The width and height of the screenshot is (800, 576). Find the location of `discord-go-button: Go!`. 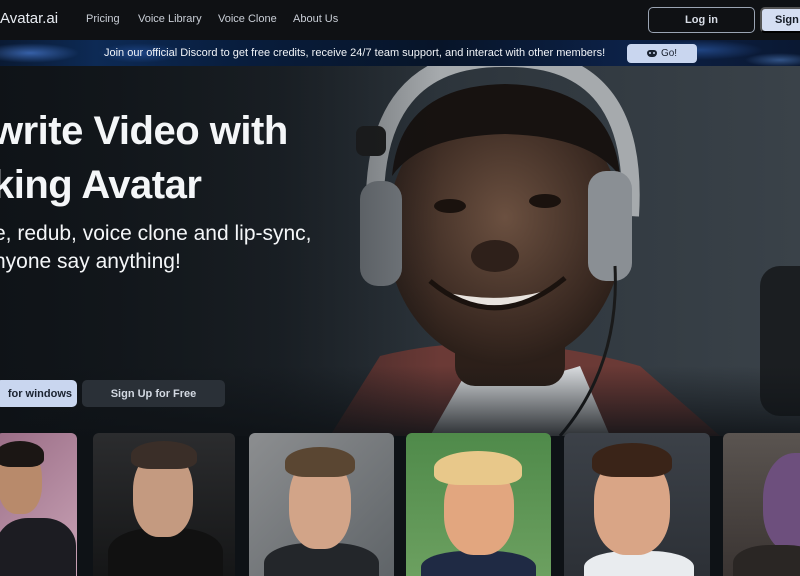

discord-go-button: Go! is located at coordinates (662, 53).